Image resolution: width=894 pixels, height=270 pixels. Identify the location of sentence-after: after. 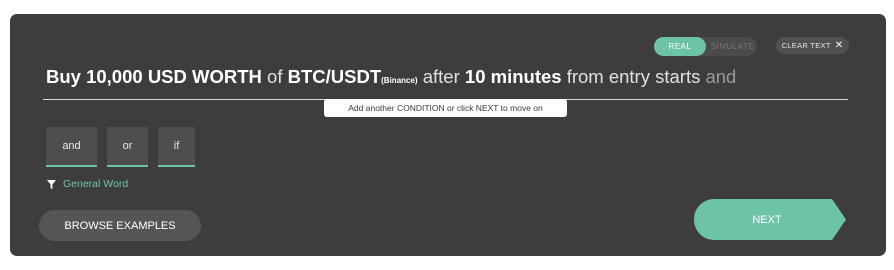
(441, 76).